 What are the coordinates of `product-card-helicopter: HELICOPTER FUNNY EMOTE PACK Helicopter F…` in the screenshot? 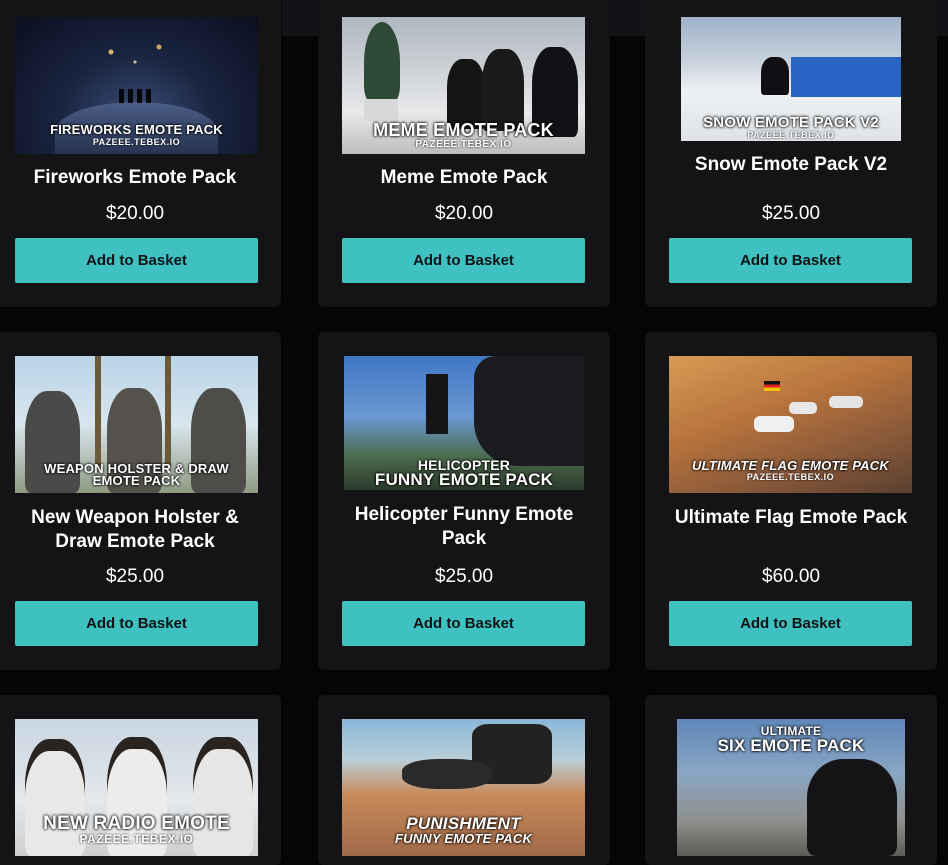 It's located at (464, 501).